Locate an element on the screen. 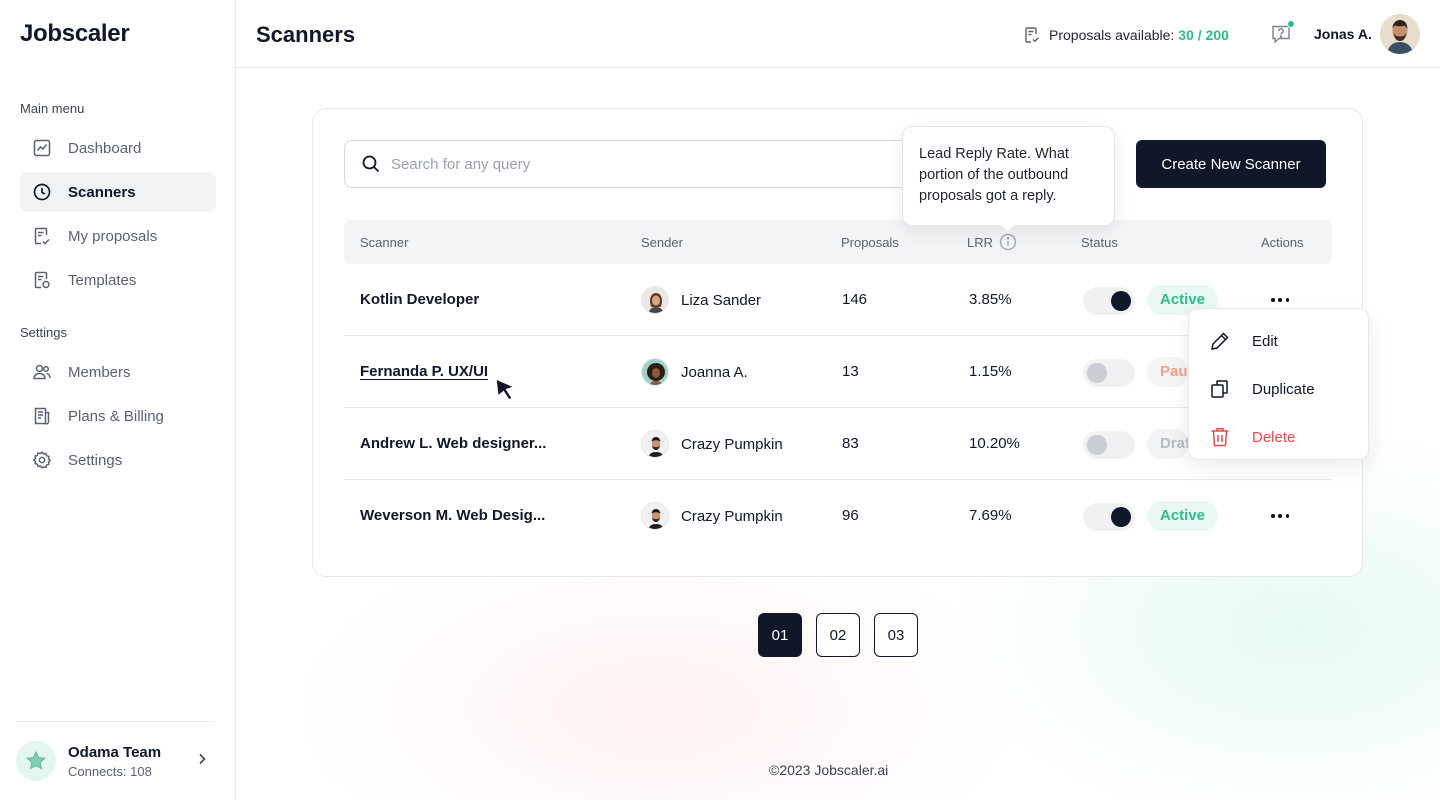 This screenshot has height=800, width=1440. proposal-doc-icon is located at coordinates (1032, 35).